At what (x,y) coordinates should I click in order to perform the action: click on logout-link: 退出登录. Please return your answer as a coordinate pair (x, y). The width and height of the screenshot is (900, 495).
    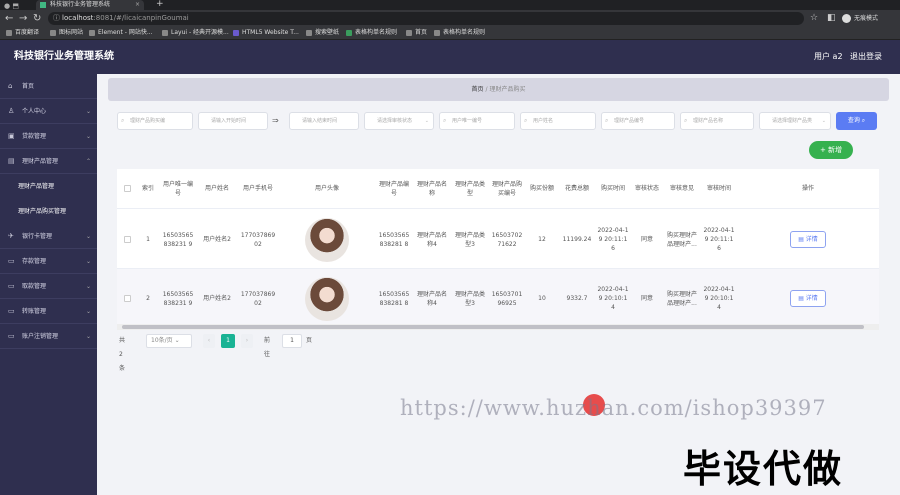
    Looking at the image, I should click on (866, 57).